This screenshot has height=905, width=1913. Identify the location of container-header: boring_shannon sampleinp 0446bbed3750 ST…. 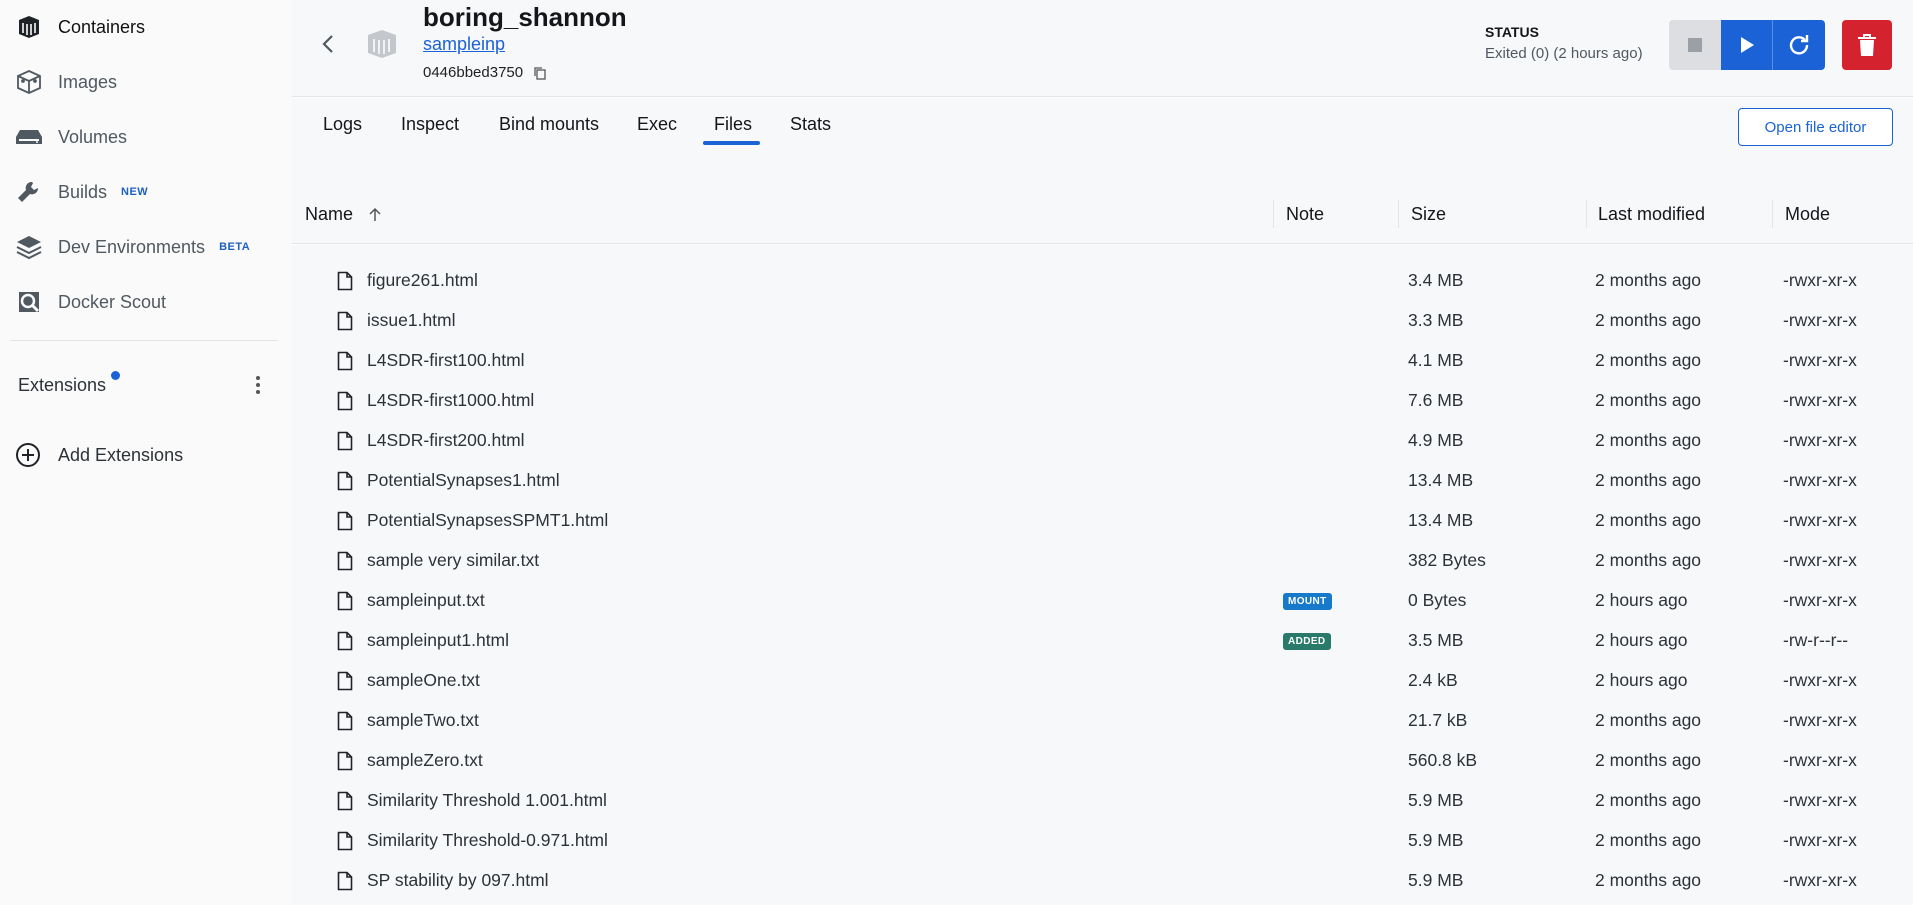
(1102, 48).